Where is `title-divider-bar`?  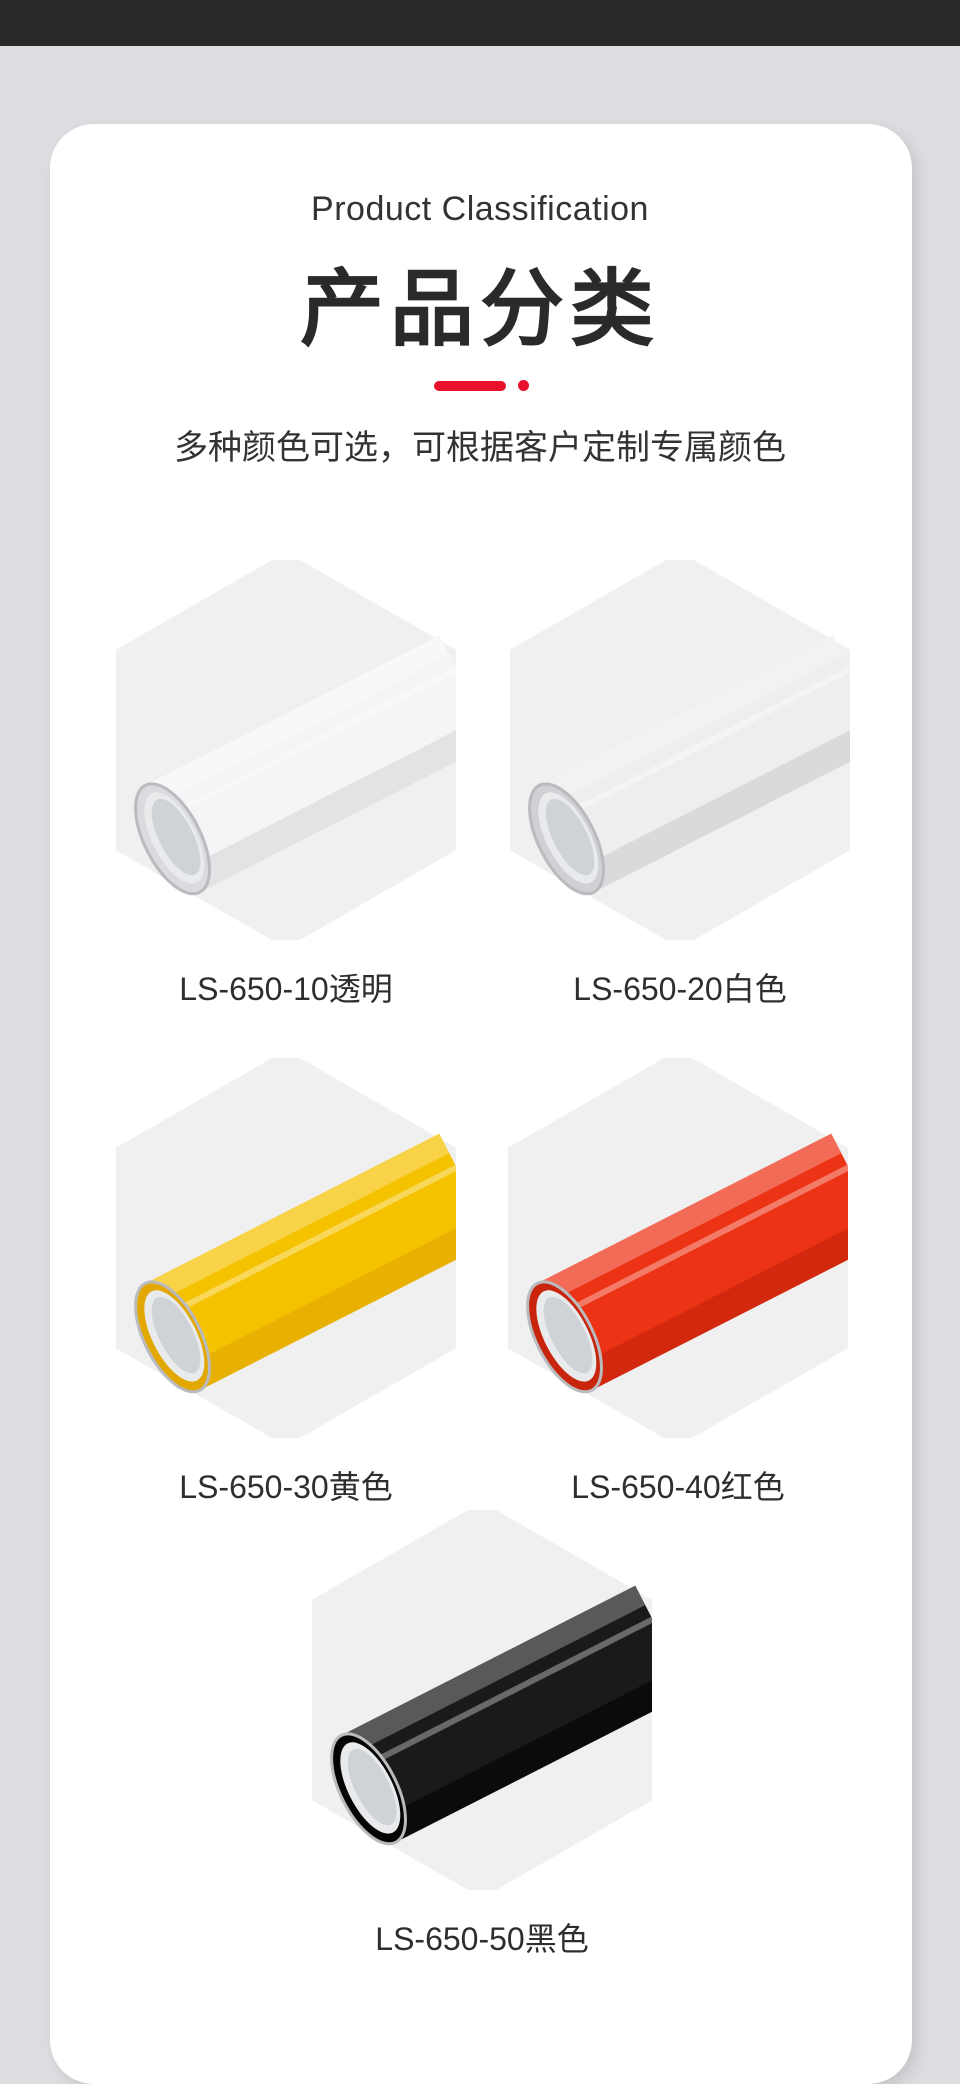 title-divider-bar is located at coordinates (470, 386).